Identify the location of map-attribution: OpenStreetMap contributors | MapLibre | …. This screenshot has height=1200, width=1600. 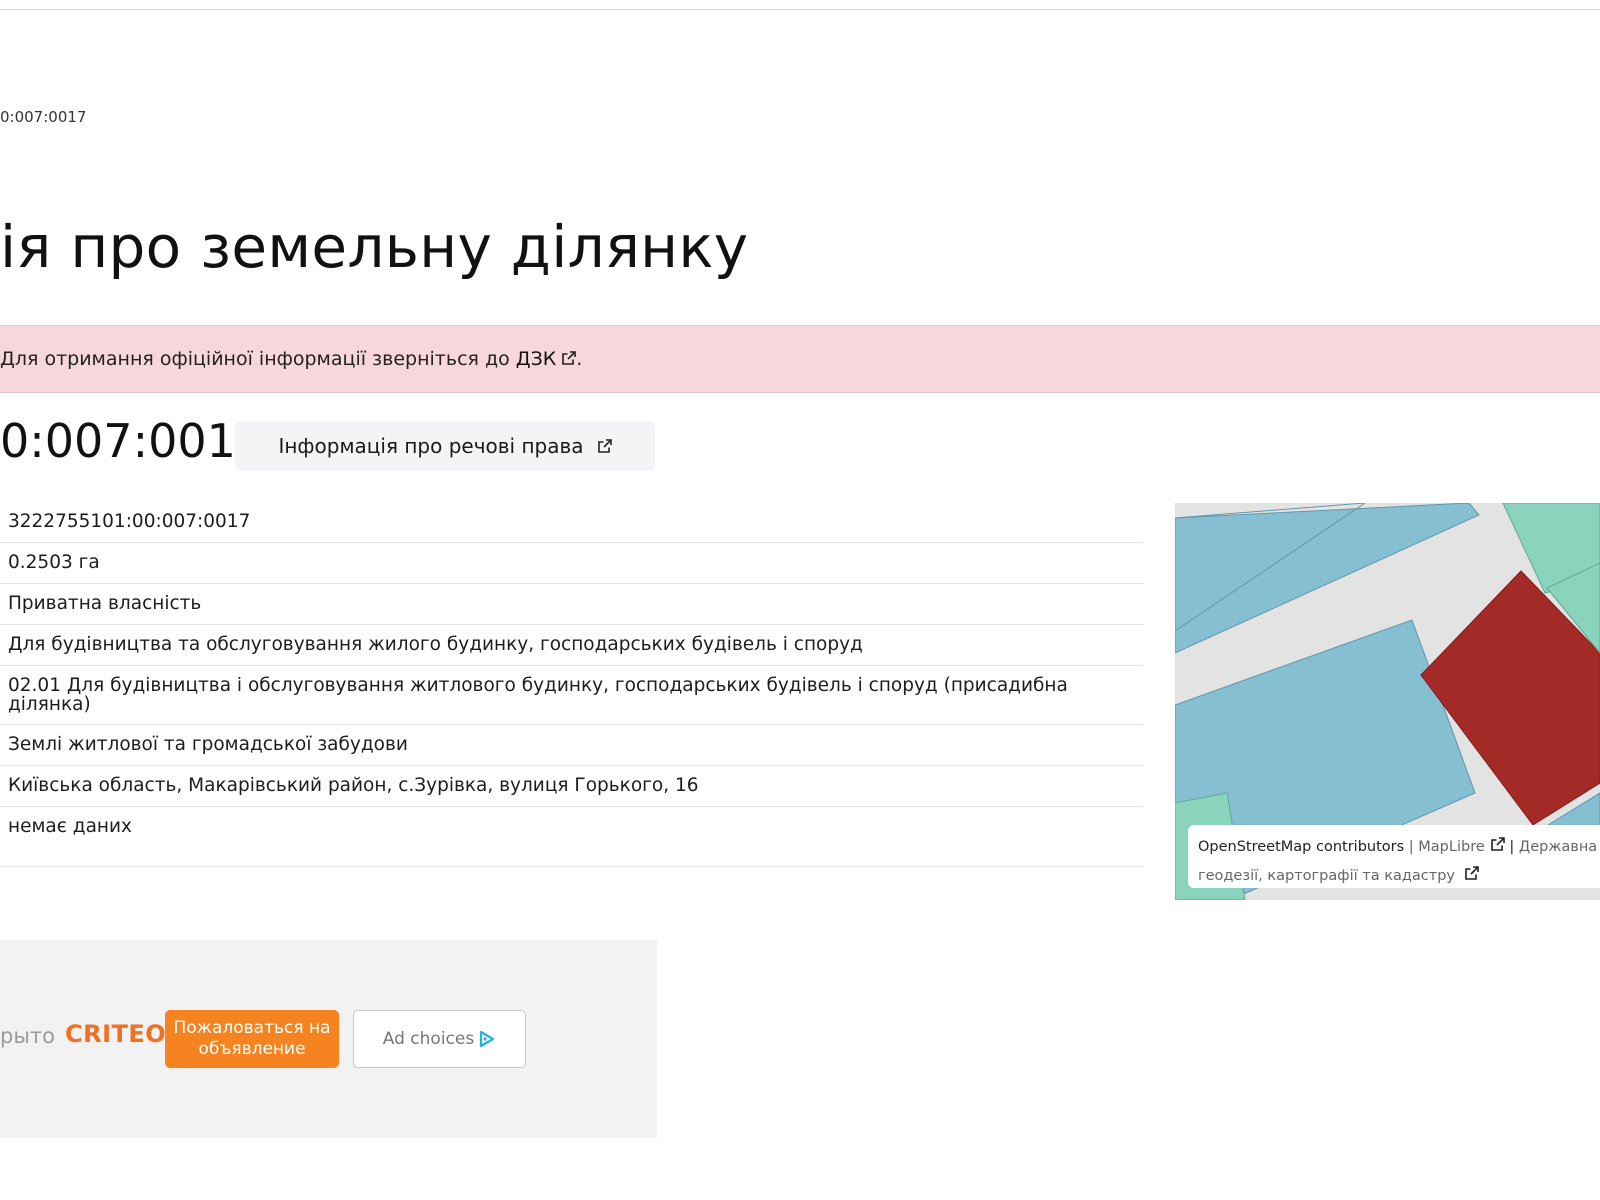
(1394, 856).